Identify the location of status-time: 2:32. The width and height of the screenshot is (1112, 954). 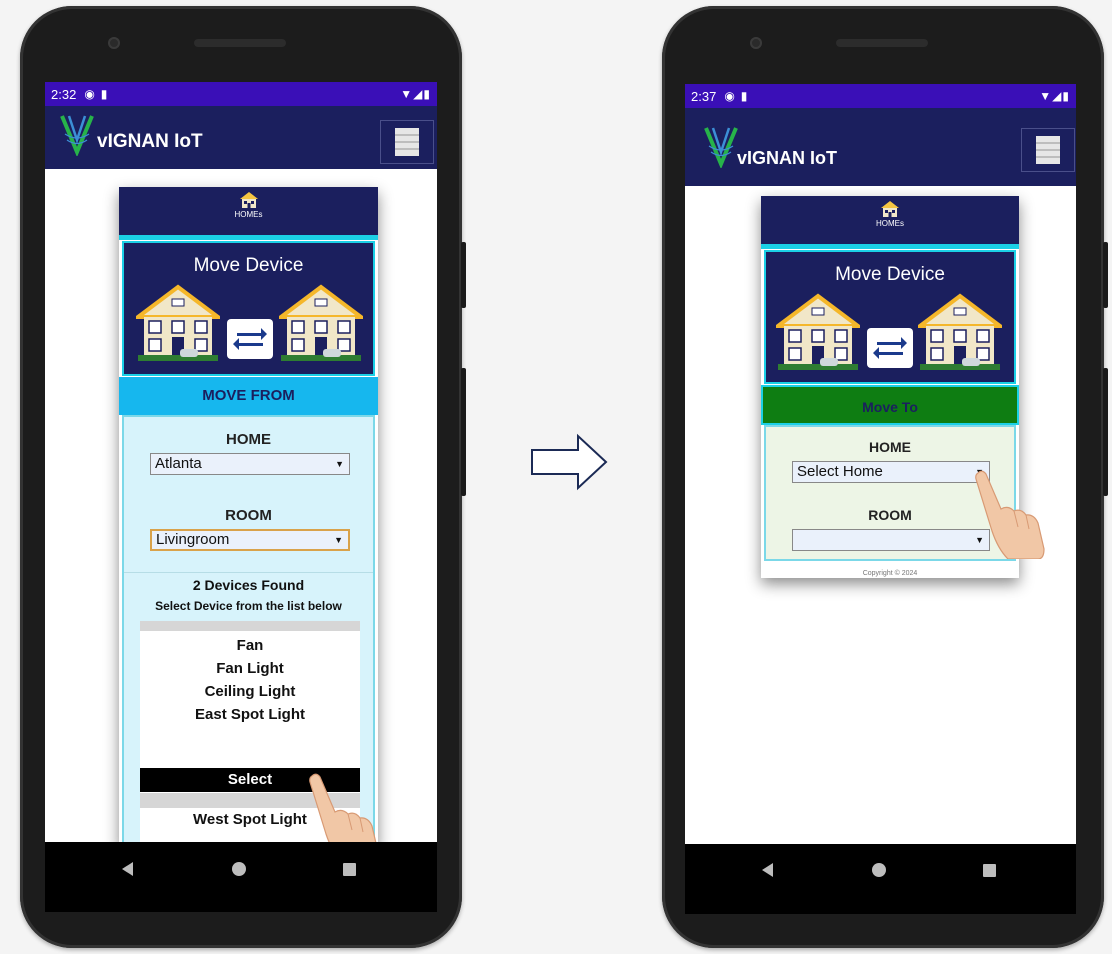
(64, 94).